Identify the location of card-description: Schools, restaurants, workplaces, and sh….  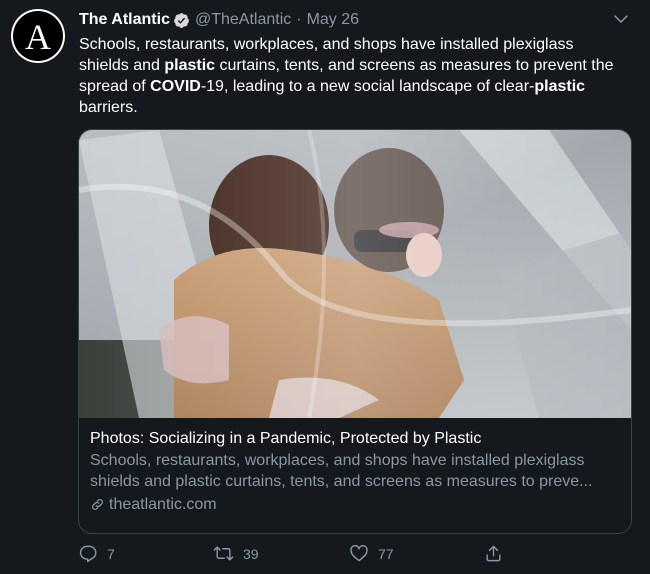
(355, 471).